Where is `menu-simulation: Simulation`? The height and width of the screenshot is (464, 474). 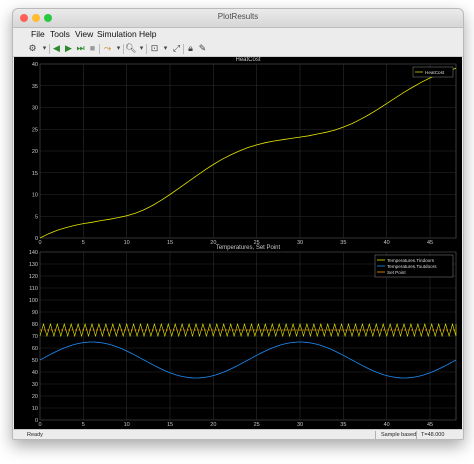
menu-simulation: Simulation is located at coordinates (117, 34).